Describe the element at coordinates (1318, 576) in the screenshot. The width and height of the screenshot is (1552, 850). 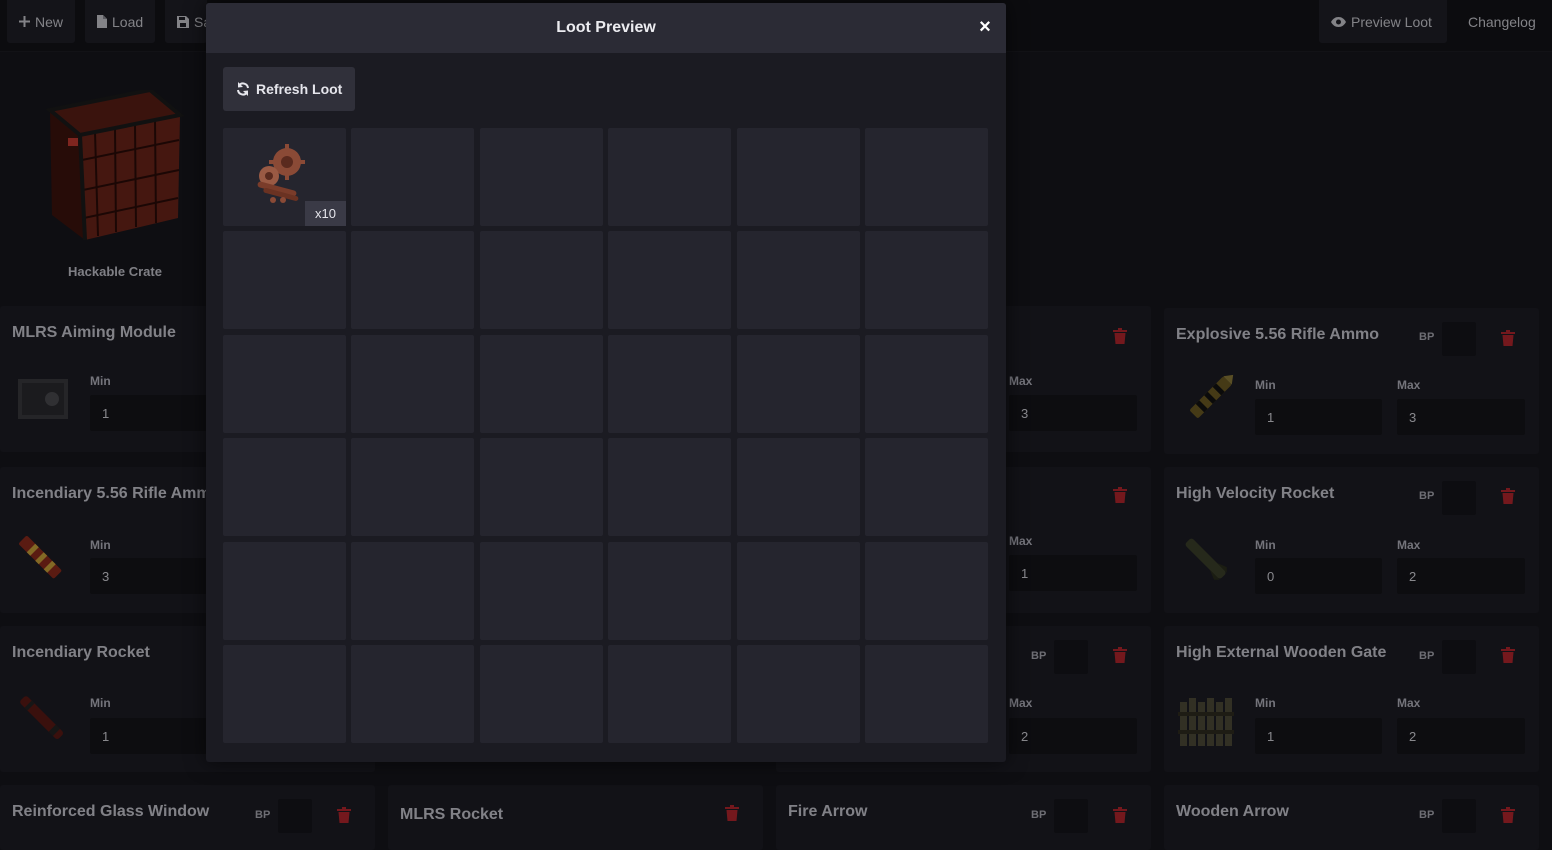
I see `min-input: 0` at that location.